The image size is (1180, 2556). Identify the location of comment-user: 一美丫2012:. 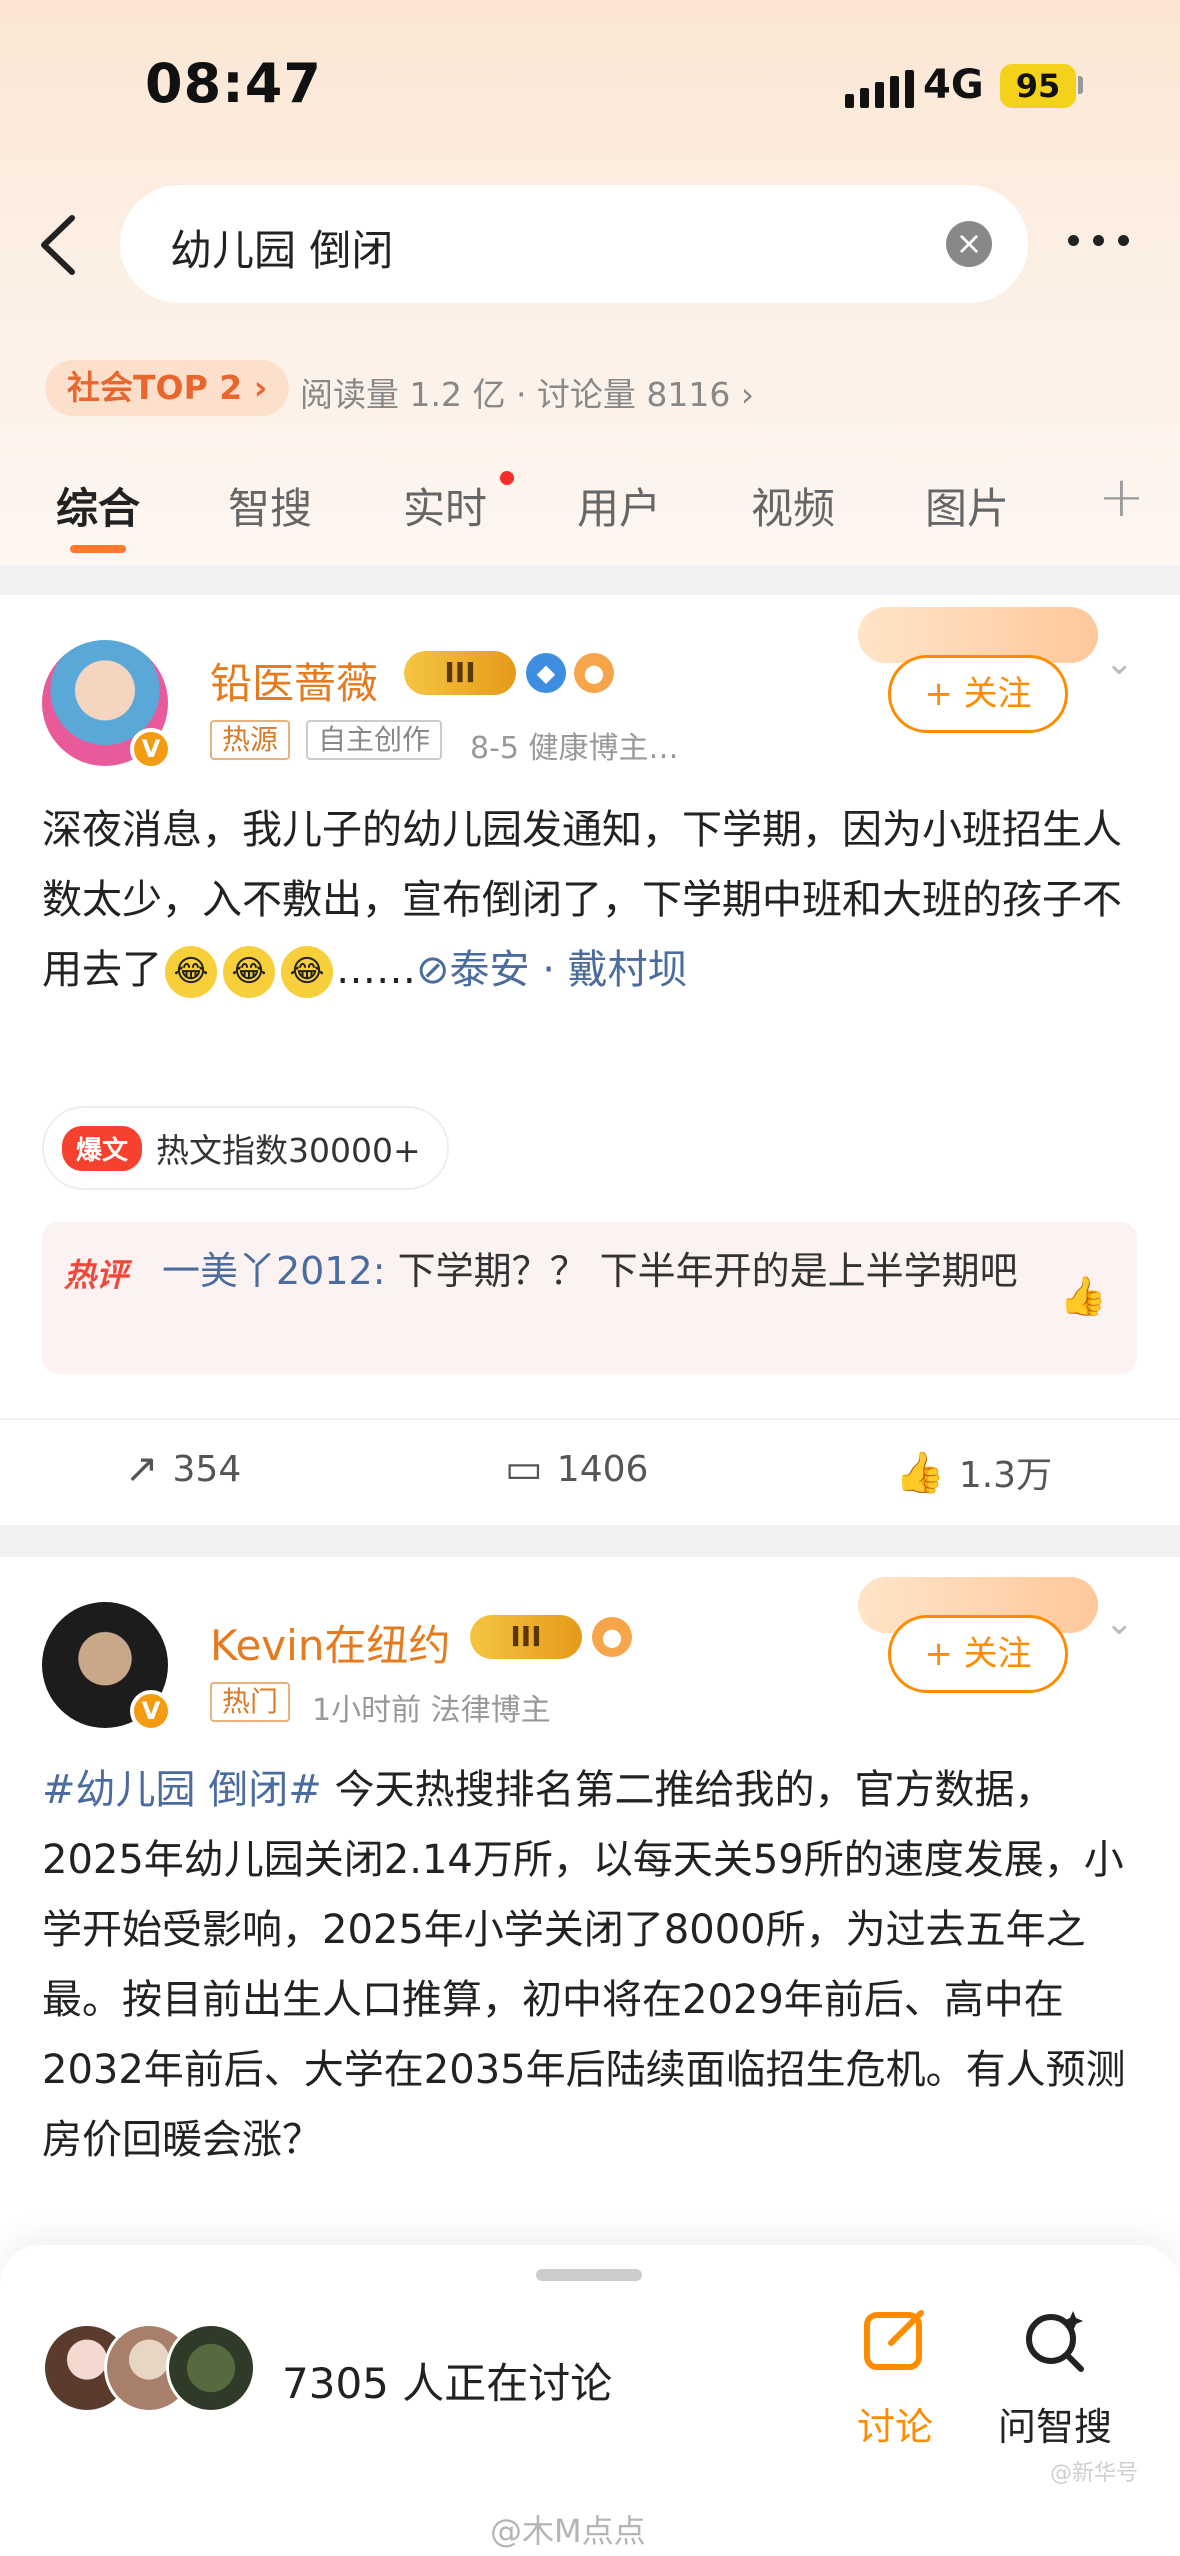
(274, 1271).